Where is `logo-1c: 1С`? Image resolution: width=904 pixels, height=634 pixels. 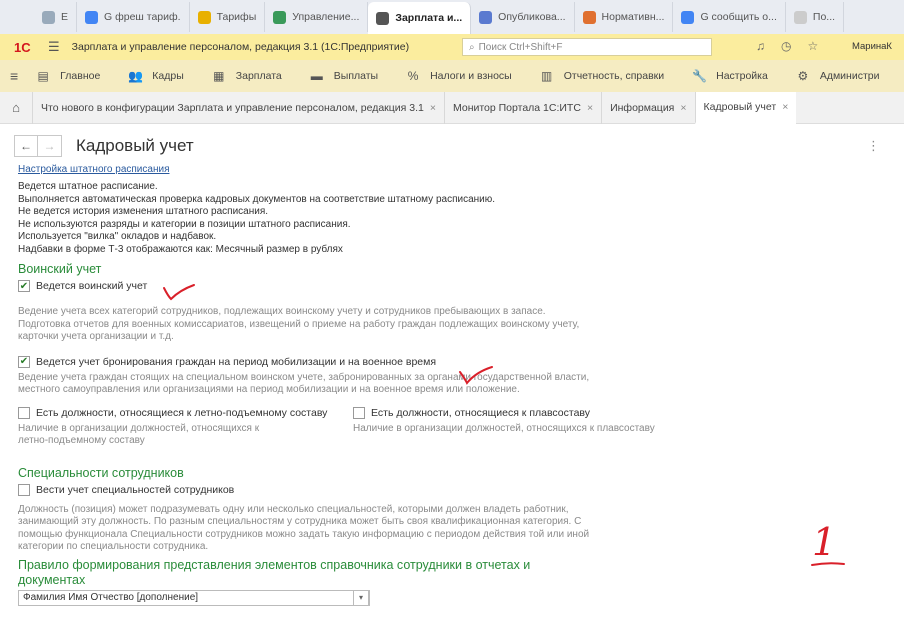 logo-1c: 1С is located at coordinates (22, 47).